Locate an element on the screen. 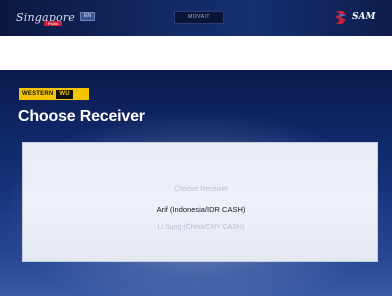 The height and width of the screenshot is (296, 392). receiver-option: Li Sung (China/CNY CASH) is located at coordinates (201, 227).